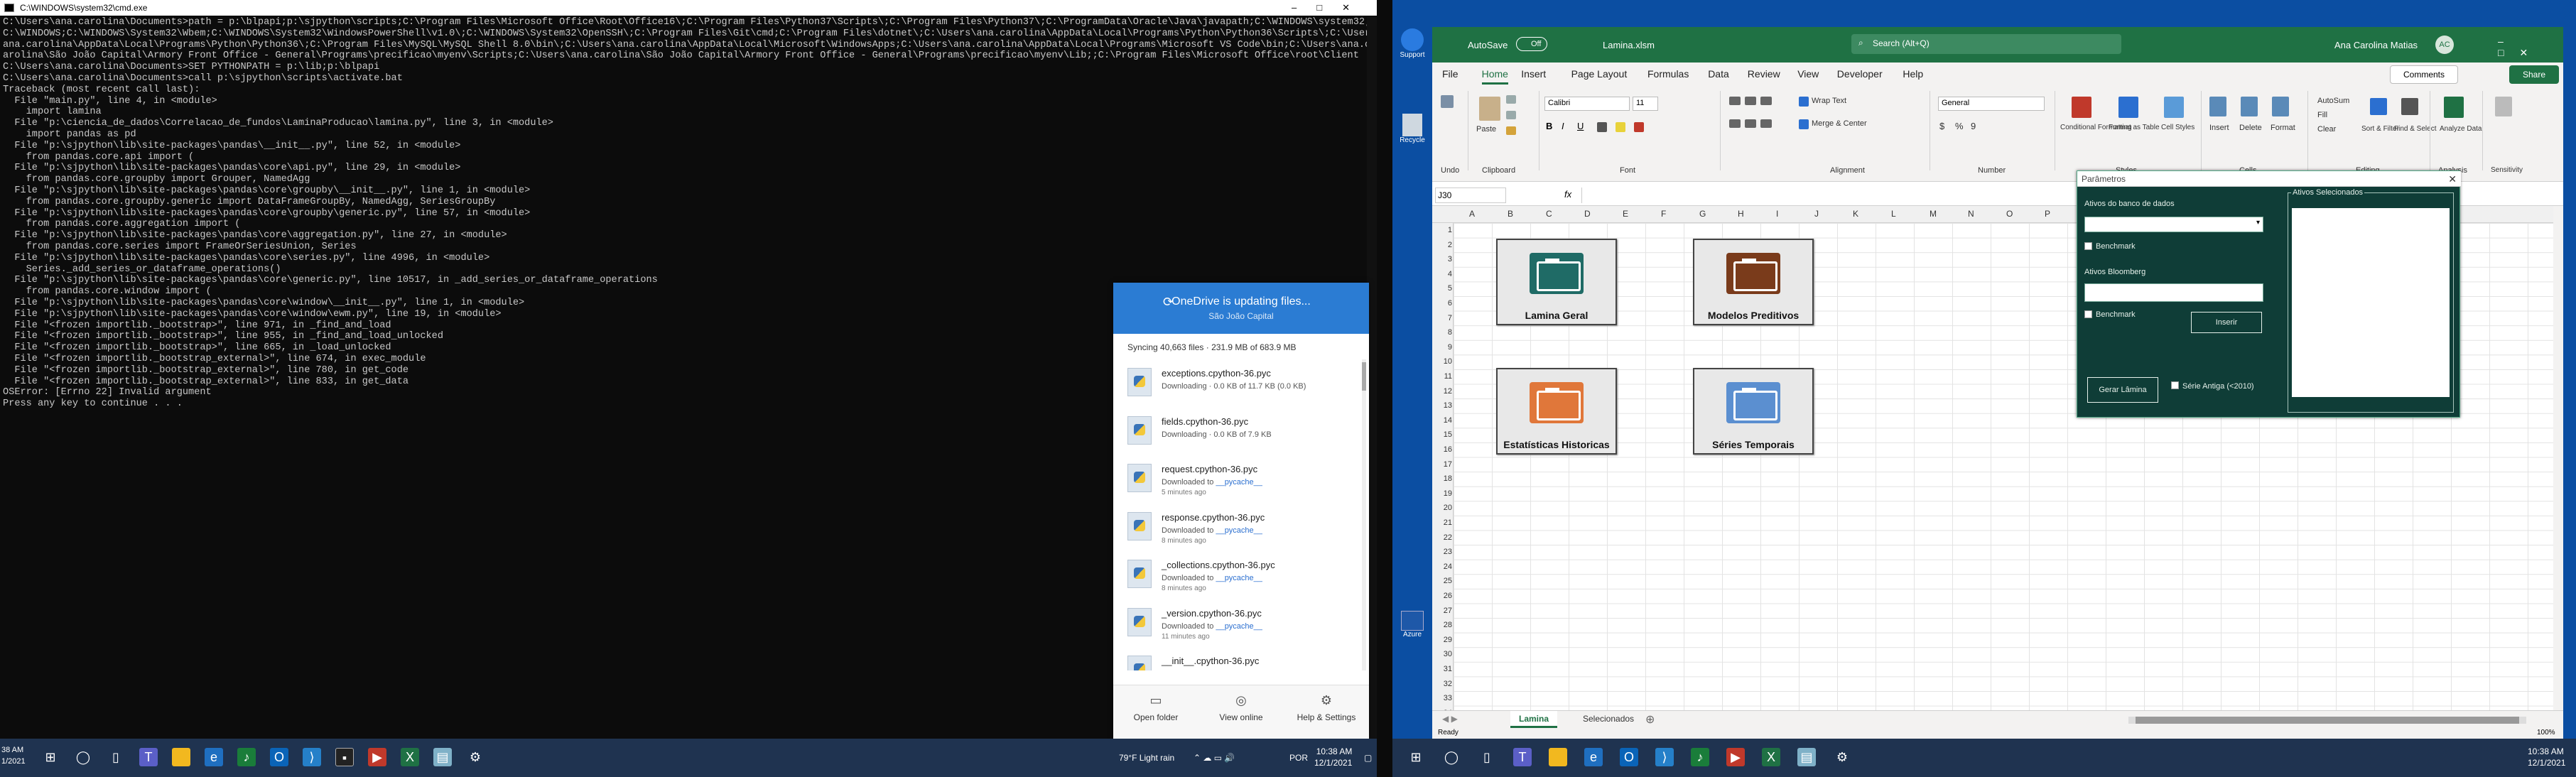 This screenshot has height=777, width=2576. I want to click on excel-icon: X, so click(1771, 757).